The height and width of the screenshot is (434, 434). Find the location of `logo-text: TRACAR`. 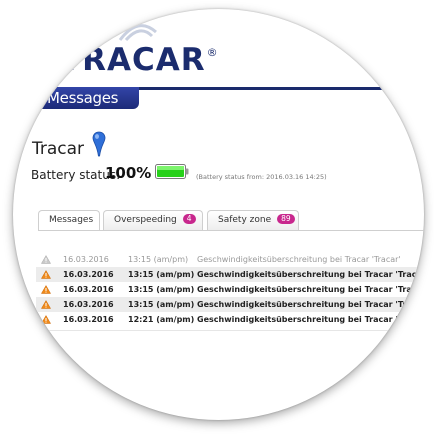

logo-text: TRACAR is located at coordinates (133, 60).